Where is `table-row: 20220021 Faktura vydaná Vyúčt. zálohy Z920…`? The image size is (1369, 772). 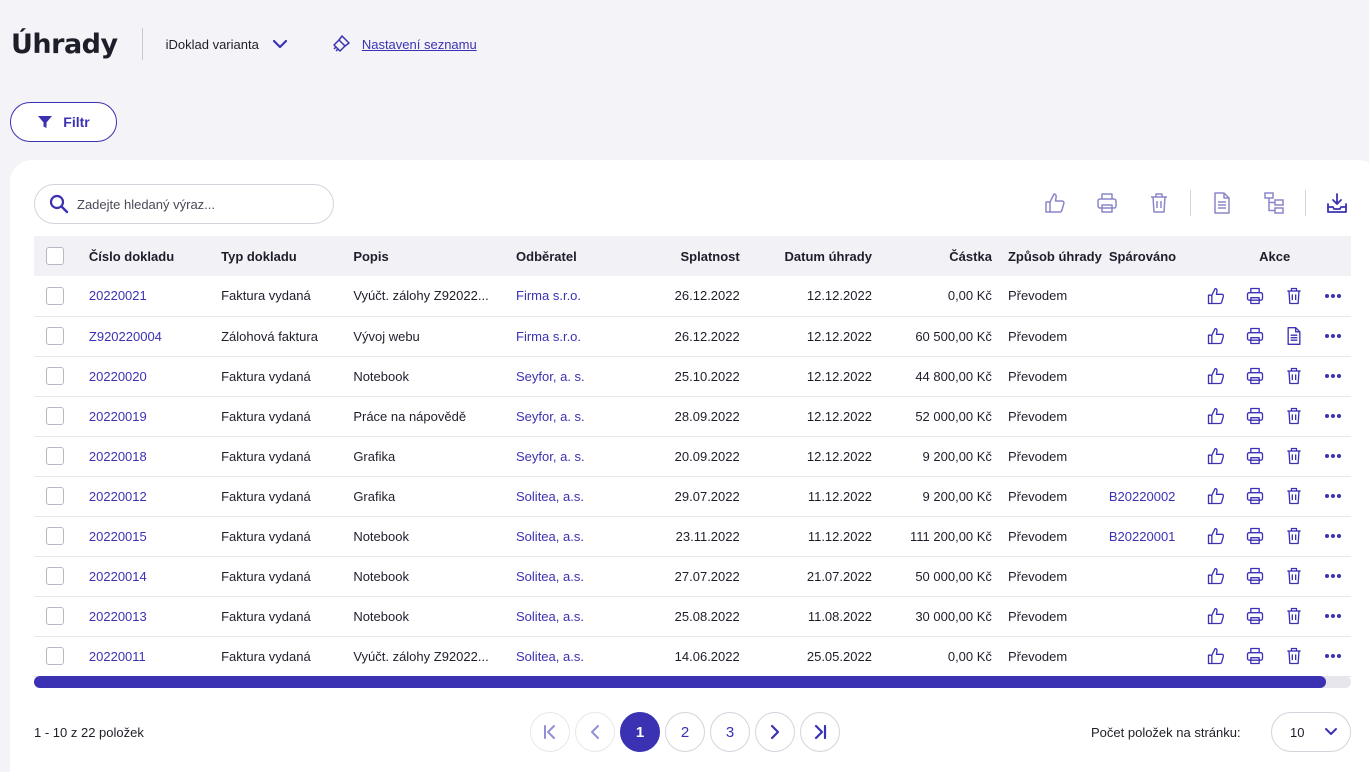 table-row: 20220021 Faktura vydaná Vyúčt. zálohy Z920… is located at coordinates (692, 296).